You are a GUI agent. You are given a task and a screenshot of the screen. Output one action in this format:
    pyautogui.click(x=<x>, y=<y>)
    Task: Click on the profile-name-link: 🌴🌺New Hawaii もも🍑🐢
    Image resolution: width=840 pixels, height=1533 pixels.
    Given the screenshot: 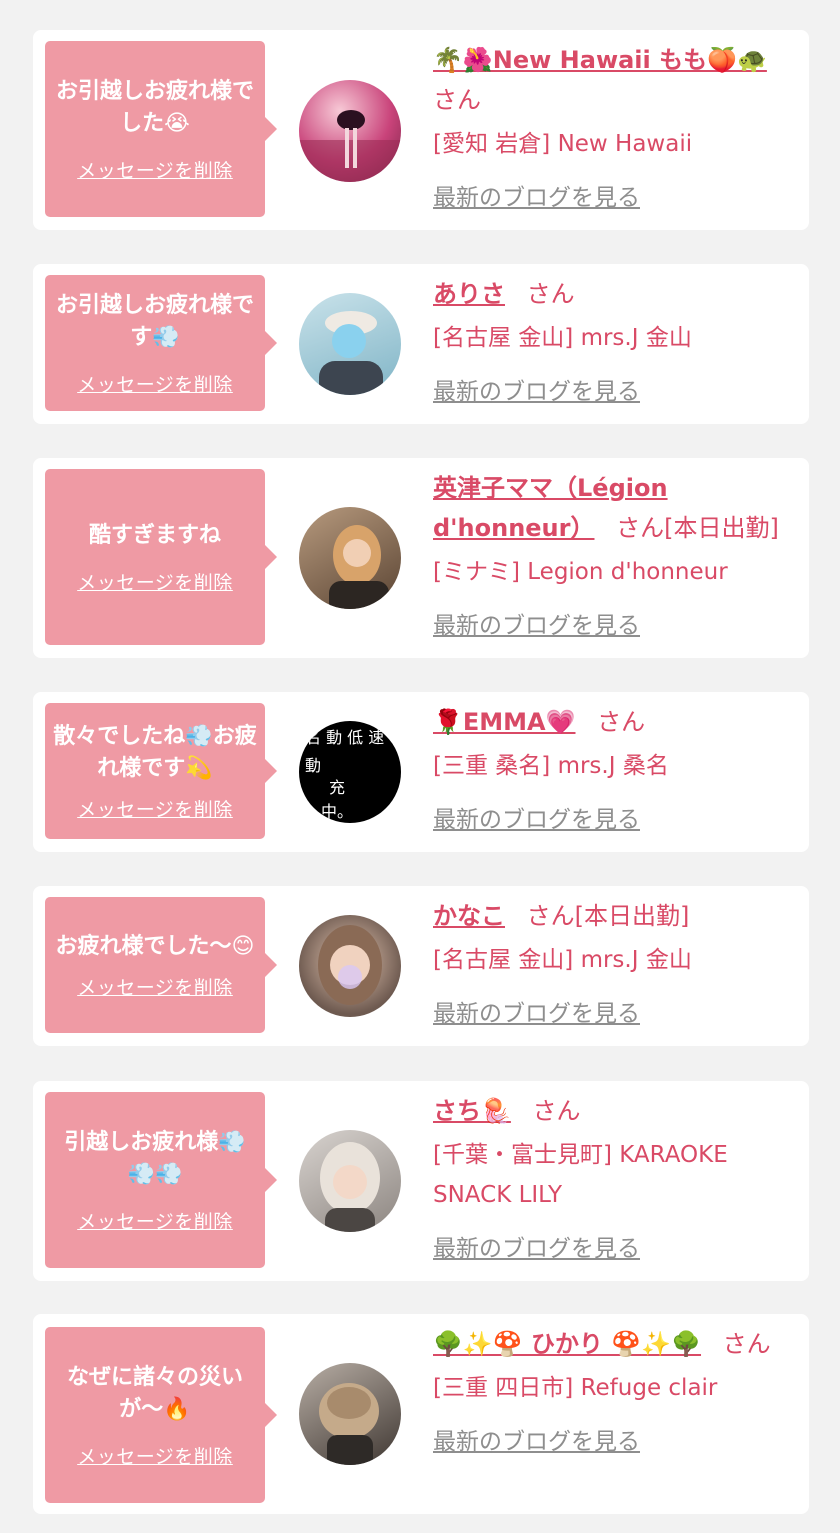 What is the action you would take?
    pyautogui.click(x=600, y=60)
    